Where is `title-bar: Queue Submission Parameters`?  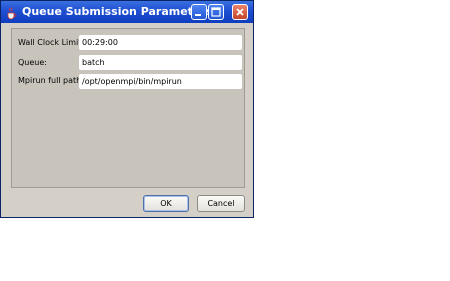
title-bar: Queue Submission Parameters is located at coordinates (127, 12).